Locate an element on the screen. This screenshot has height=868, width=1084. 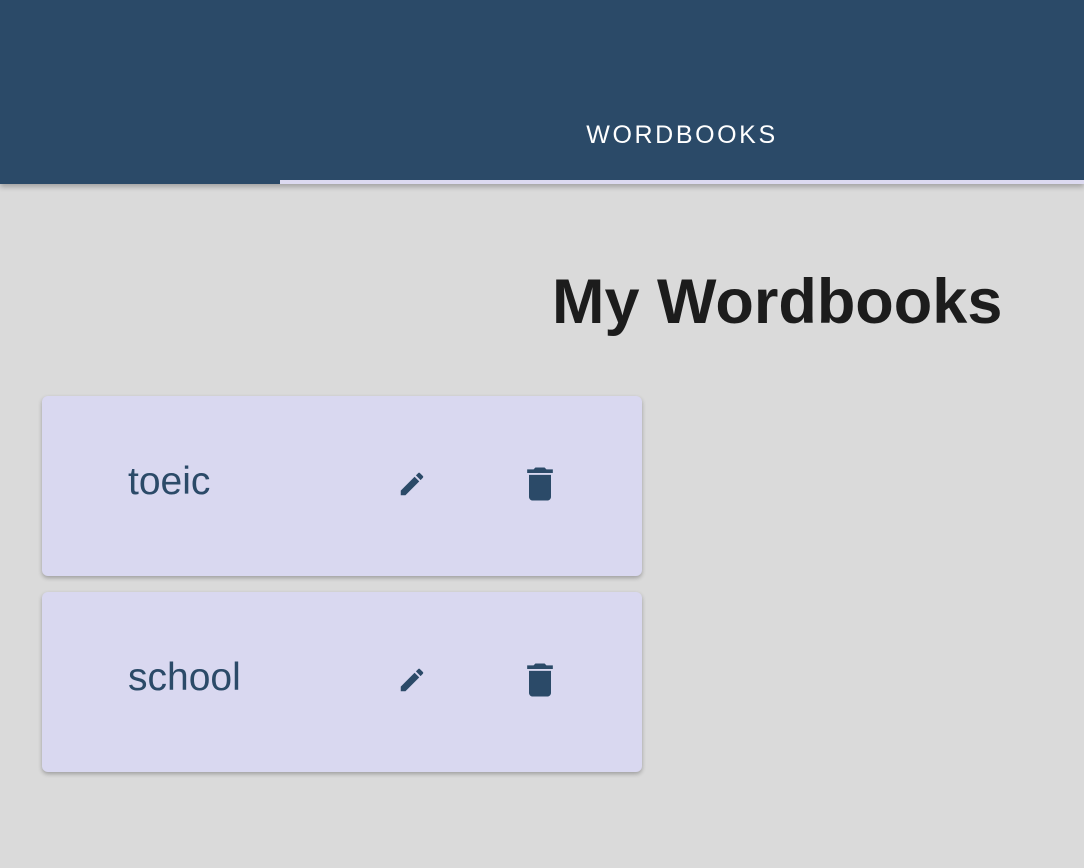
page-title: My Wordbooks is located at coordinates (777, 302).